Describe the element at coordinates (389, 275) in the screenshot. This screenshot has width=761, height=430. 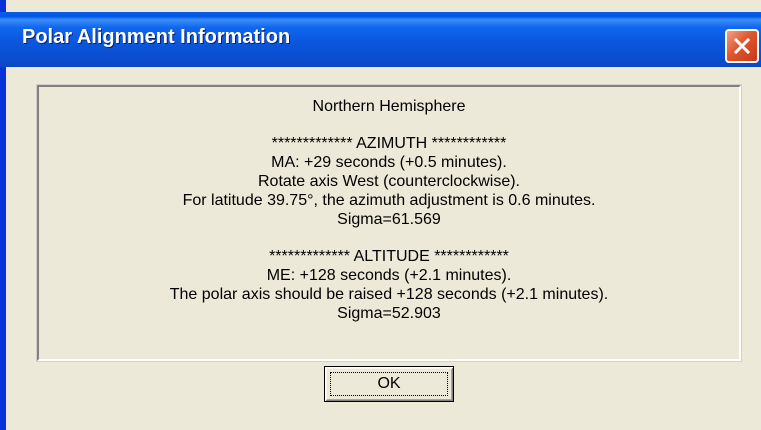
I see `altitude-me-text: ME: +128 seconds (+2.1 minutes).` at that location.